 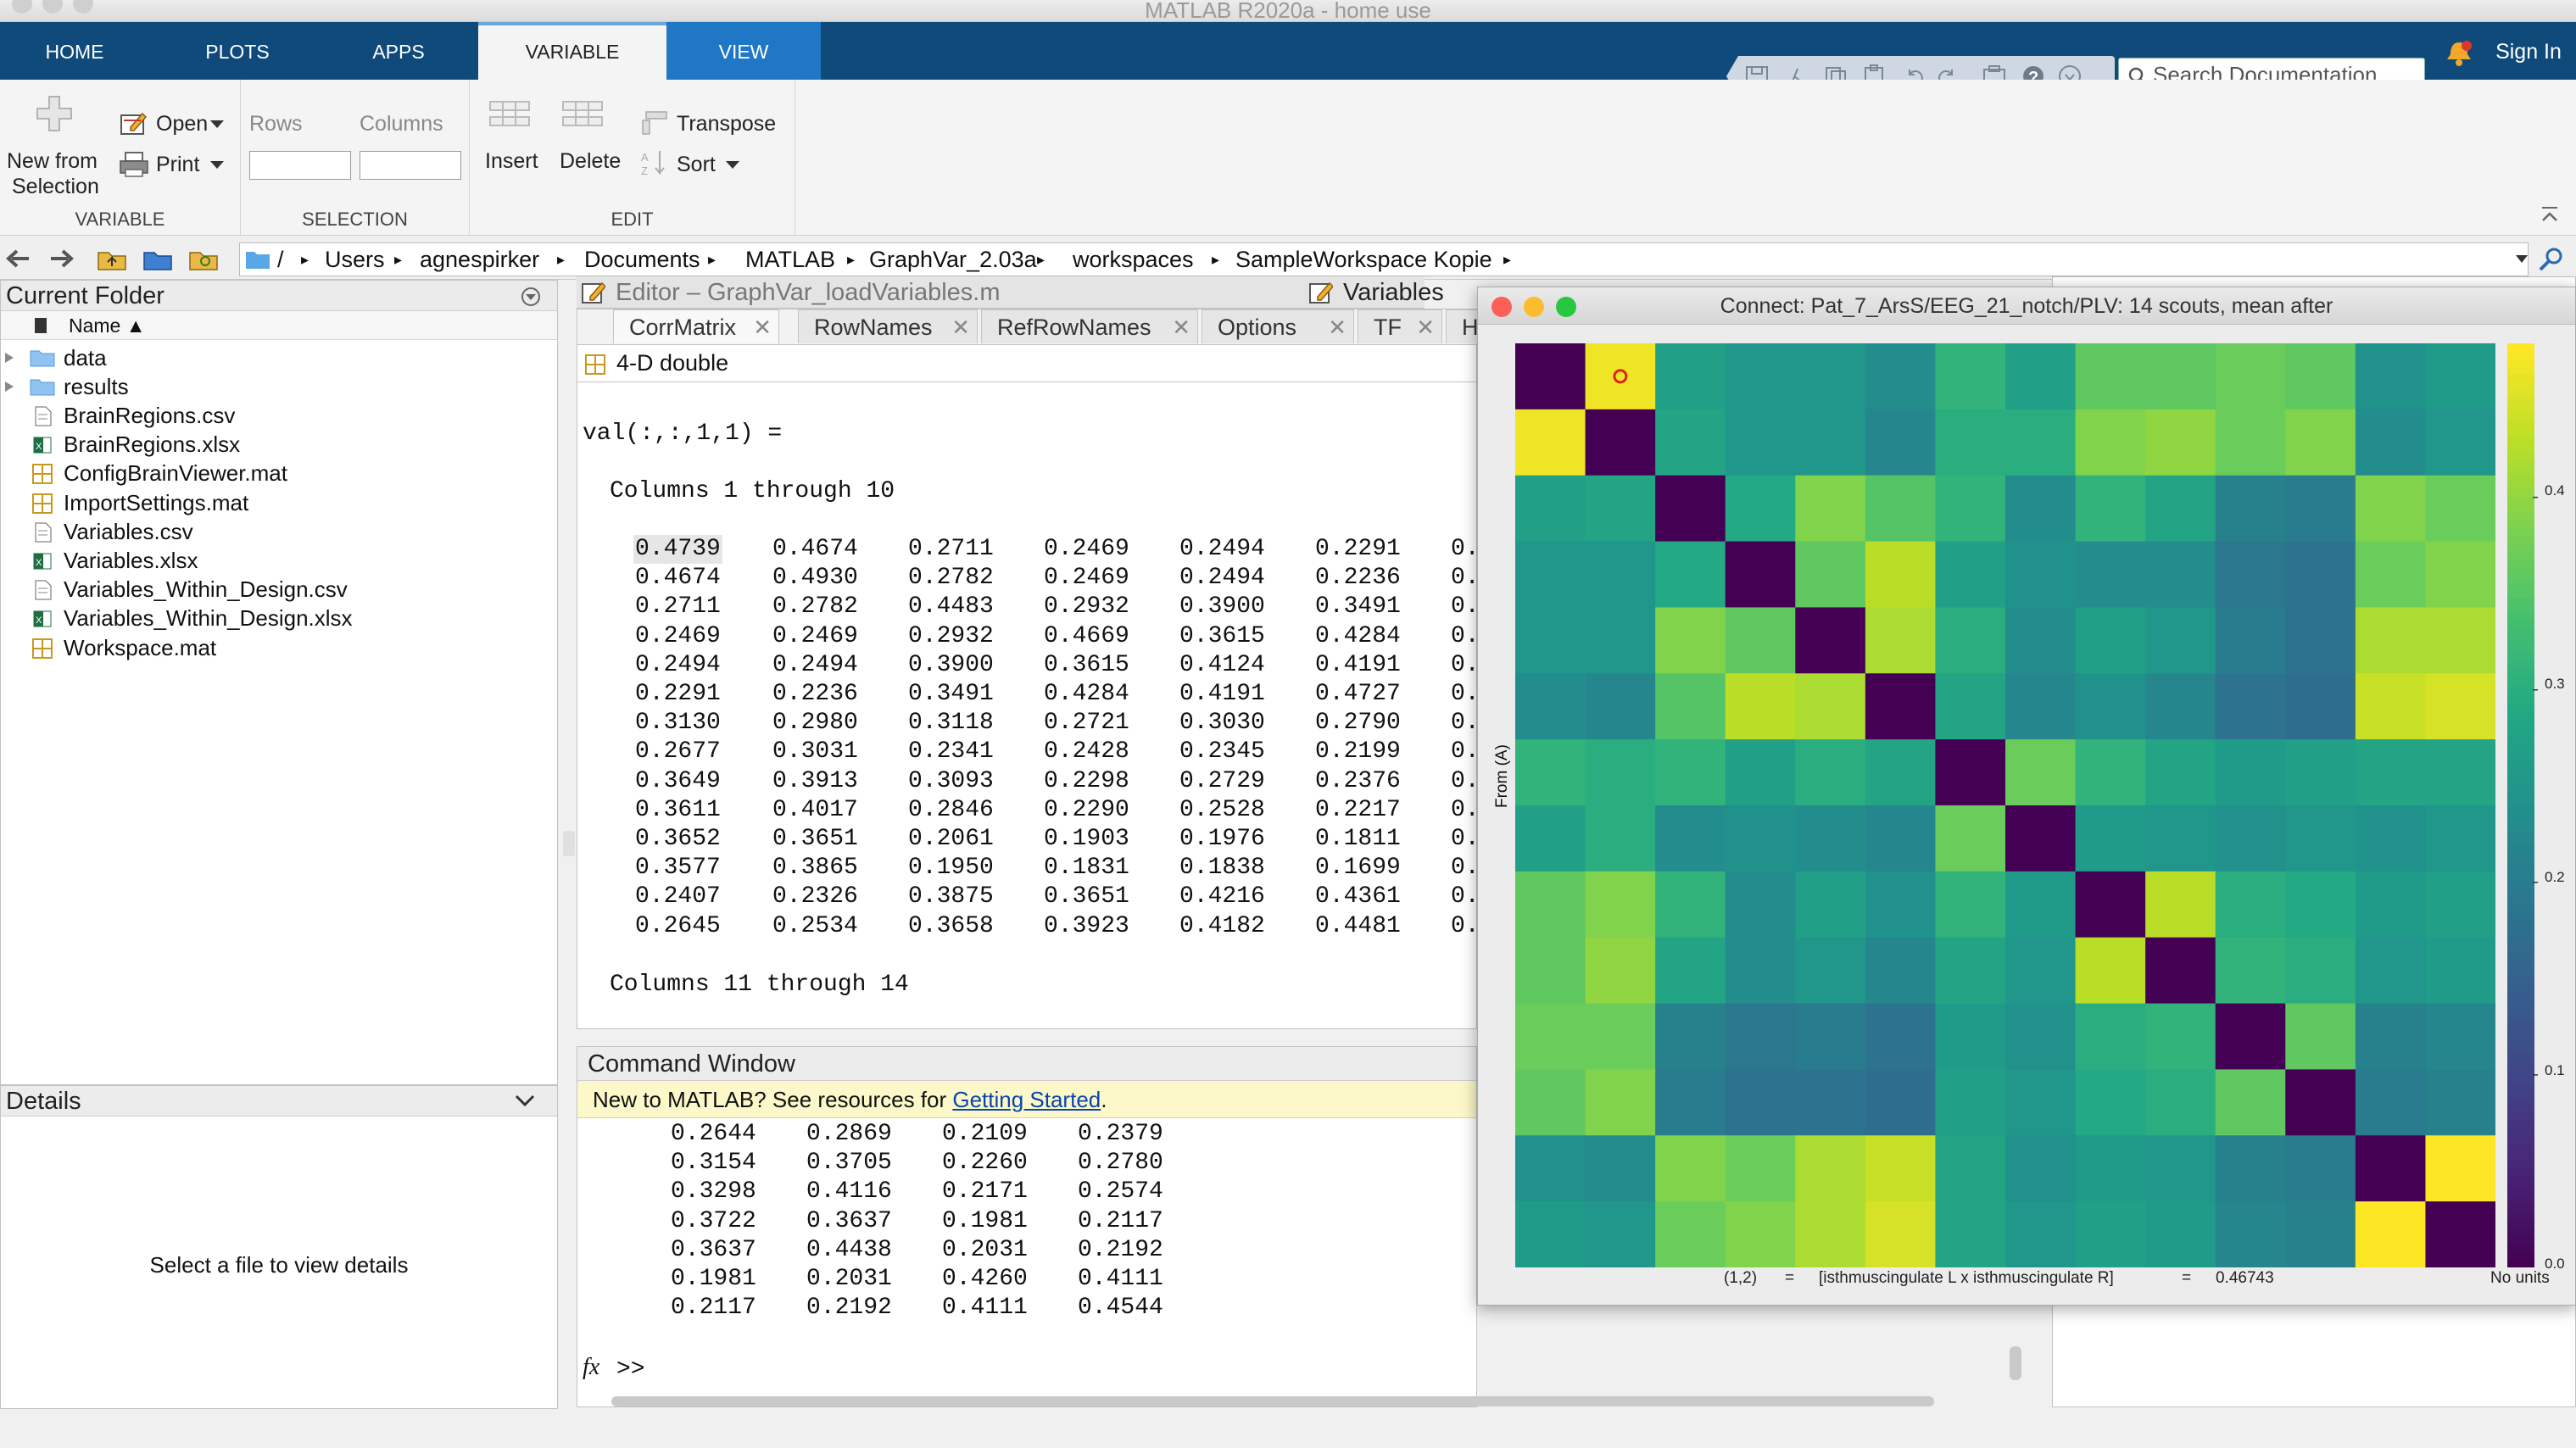 What do you see at coordinates (1358, 868) in the screenshot?
I see `variable-cell: 0.1699` at bounding box center [1358, 868].